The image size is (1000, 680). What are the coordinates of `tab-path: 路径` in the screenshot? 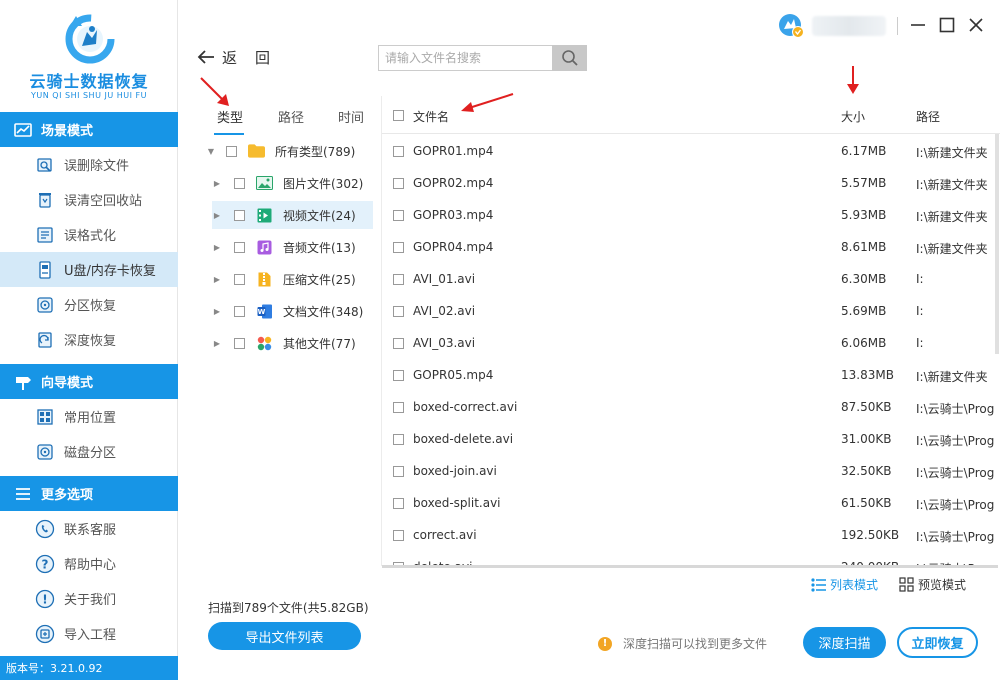 It's located at (291, 116).